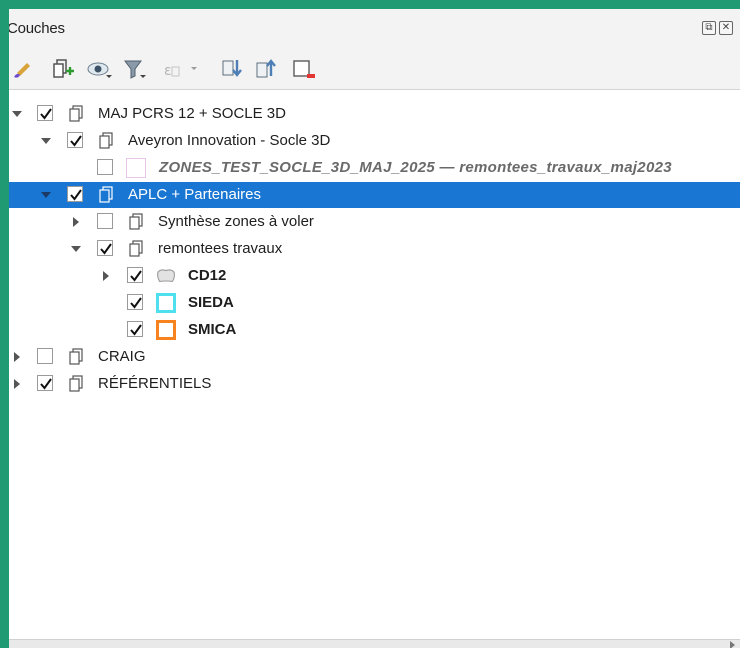  Describe the element at coordinates (374, 384) in the screenshot. I see `tree-row-referentiels: RÉFÉRENTIELS` at that location.